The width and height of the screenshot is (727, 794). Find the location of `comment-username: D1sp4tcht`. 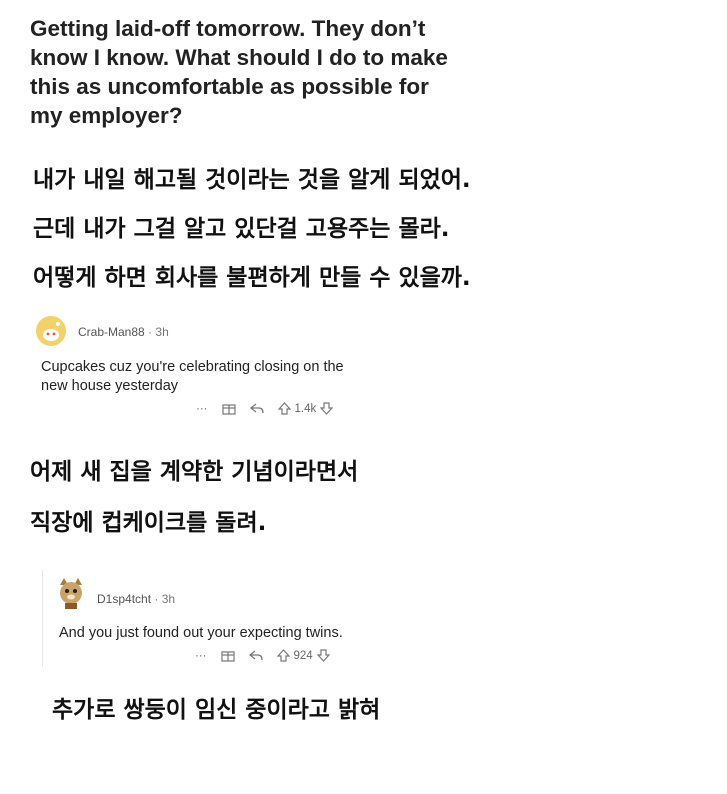

comment-username: D1sp4tcht is located at coordinates (124, 599).